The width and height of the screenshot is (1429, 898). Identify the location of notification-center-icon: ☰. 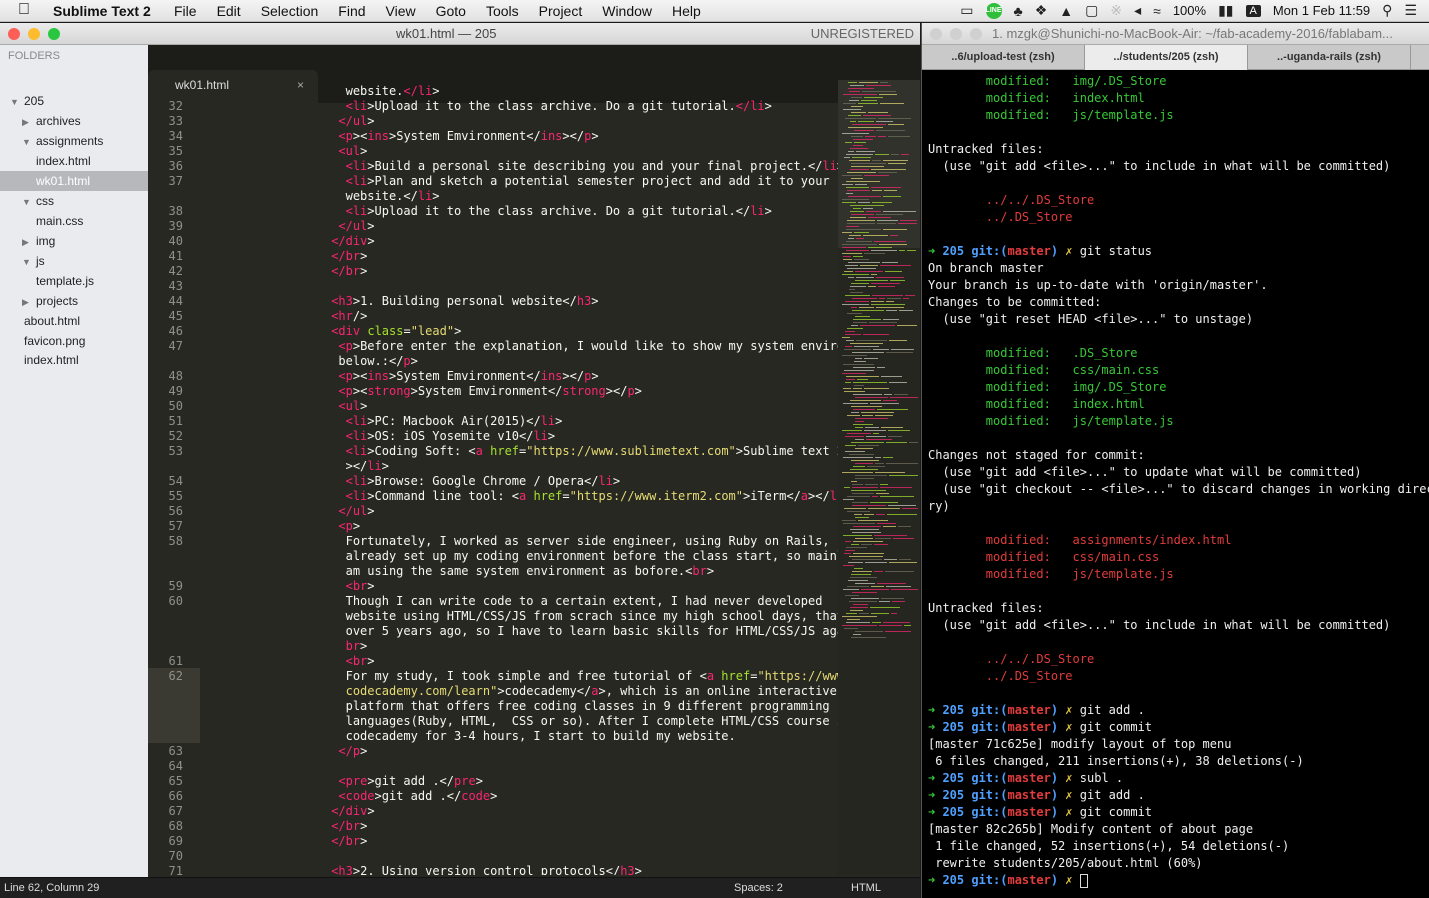
(1410, 10).